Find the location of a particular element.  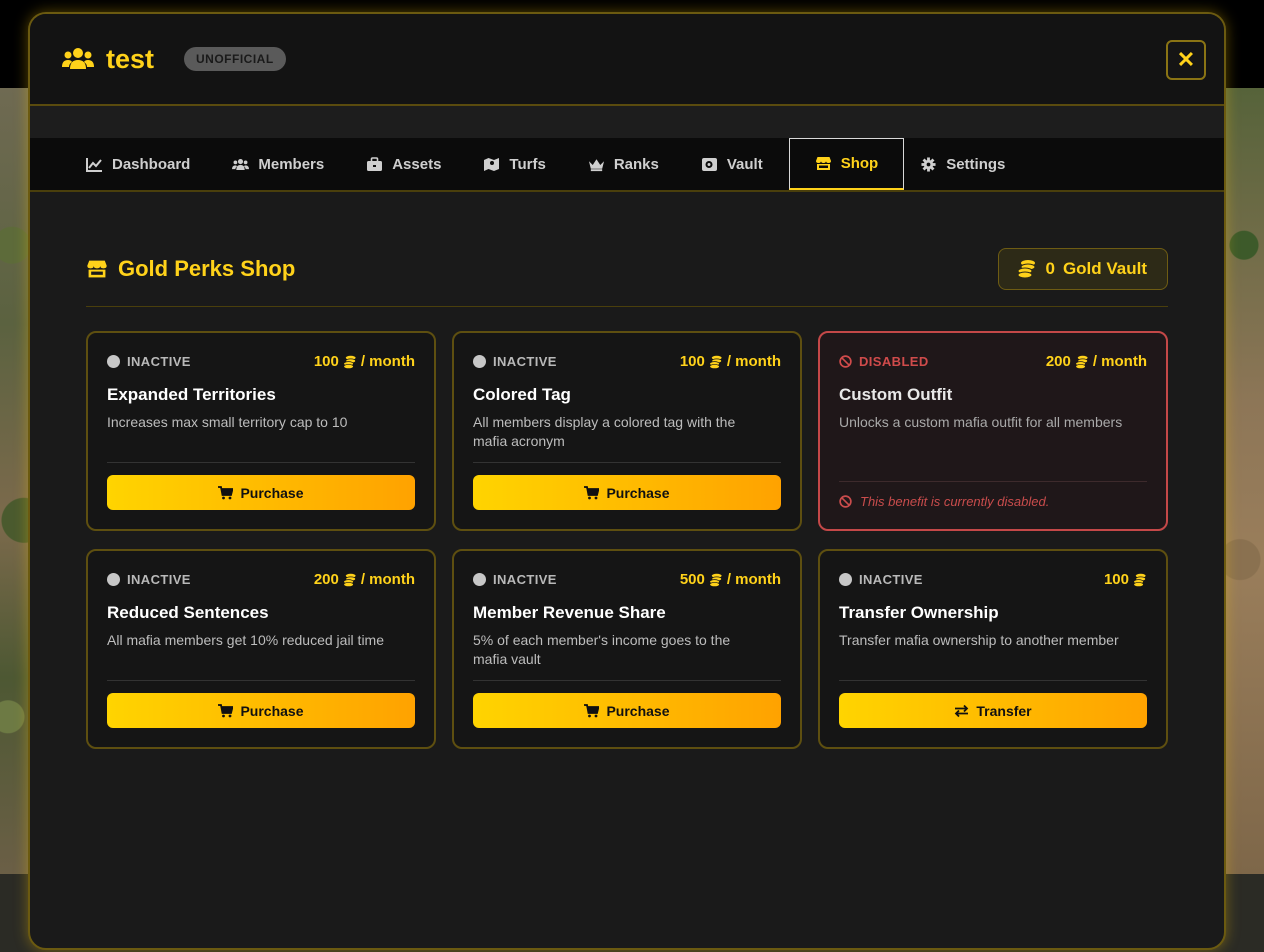

tab-dashboard: Dashboard is located at coordinates (143, 164).